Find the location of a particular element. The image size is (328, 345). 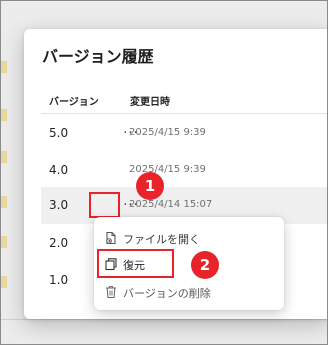

menu-item-label: ファイルを開く is located at coordinates (161, 239).